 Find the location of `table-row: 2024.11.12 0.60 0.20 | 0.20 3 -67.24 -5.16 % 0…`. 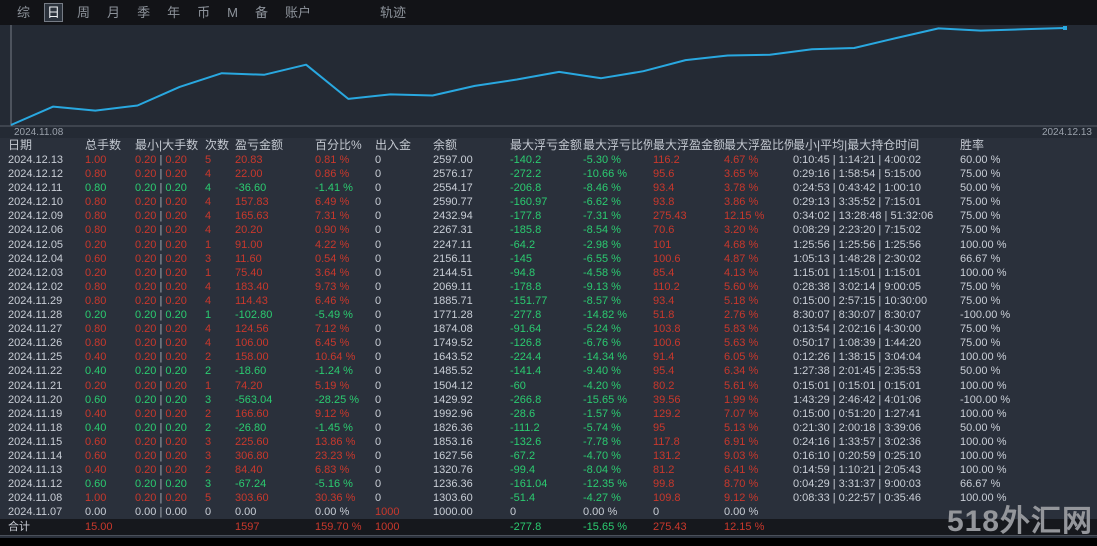

table-row: 2024.11.12 0.60 0.20 | 0.20 3 -67.24 -5.16 % 0… is located at coordinates (548, 484).